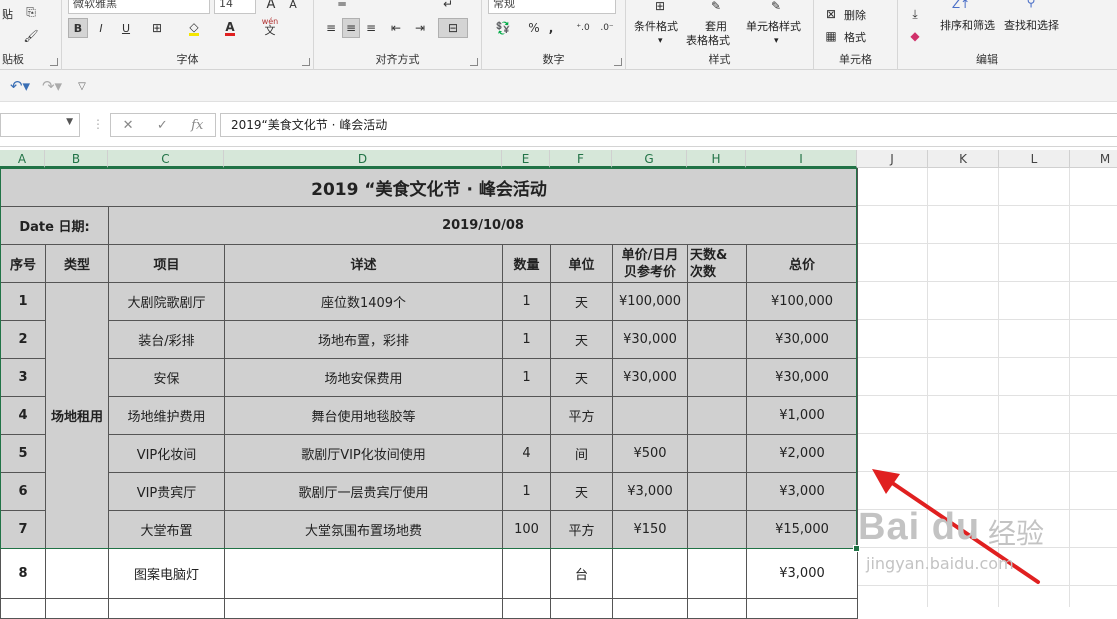 The width and height of the screenshot is (1117, 619). What do you see at coordinates (101, 28) in the screenshot?
I see `italic-button: I` at bounding box center [101, 28].